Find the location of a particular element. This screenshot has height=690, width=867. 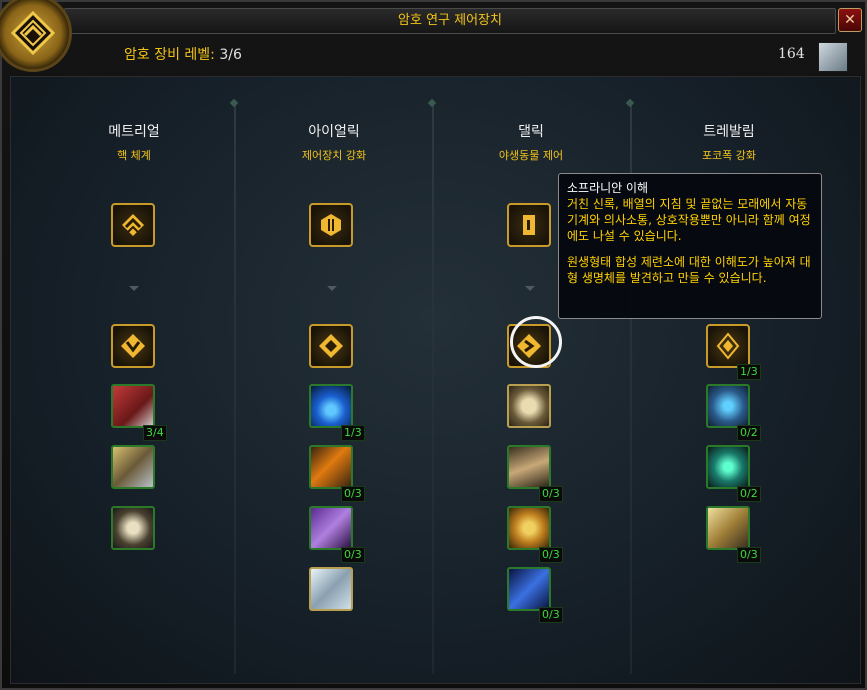

v-emblem-icon is located at coordinates (133, 346).